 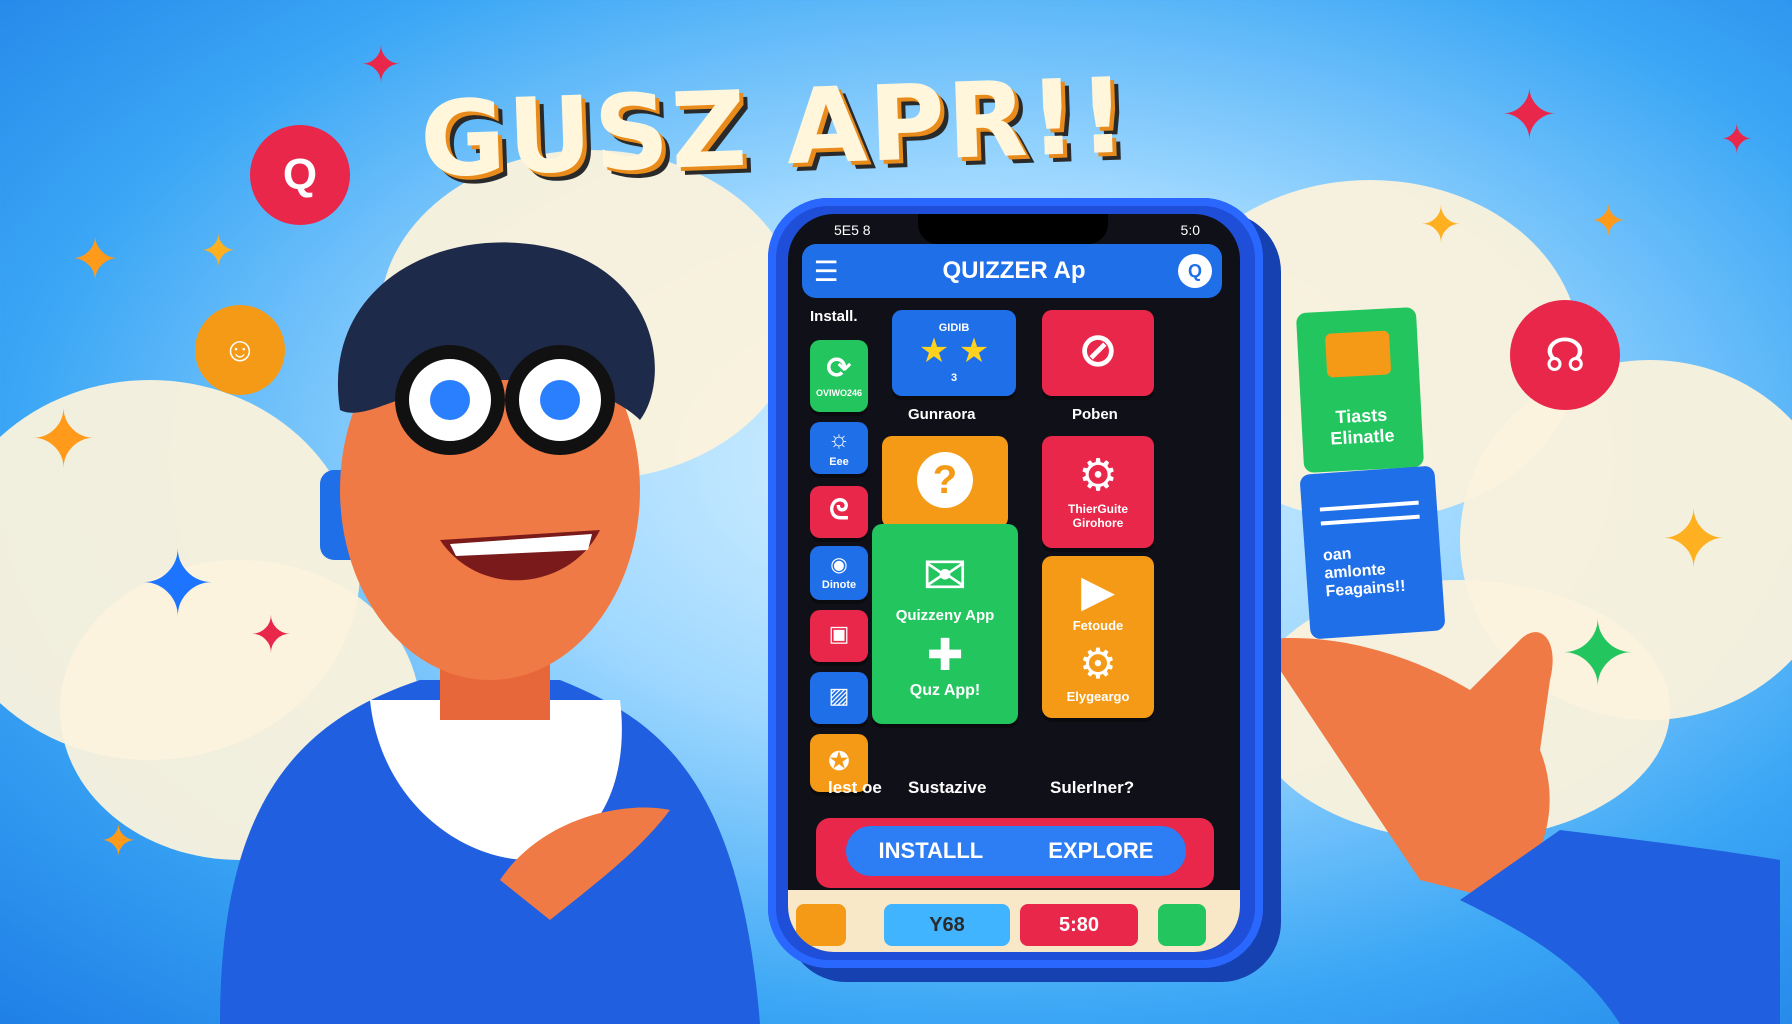 What do you see at coordinates (1098, 350) in the screenshot?
I see `ban-icon: ⊘` at bounding box center [1098, 350].